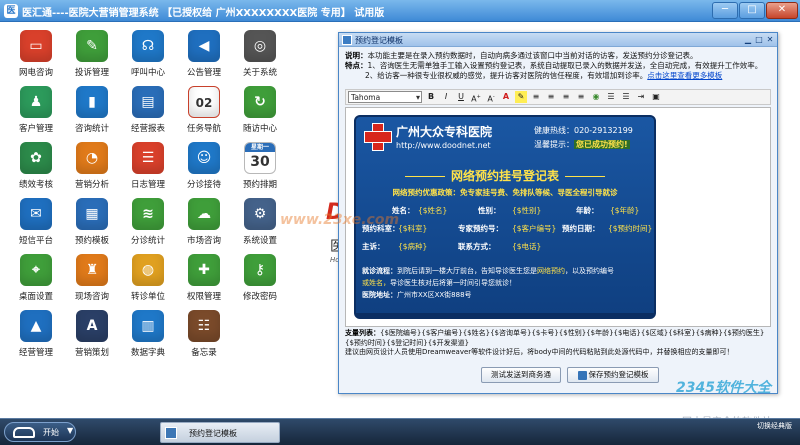 This screenshot has width=800, height=445. I want to click on font-grow-icon: A+, so click(476, 97).